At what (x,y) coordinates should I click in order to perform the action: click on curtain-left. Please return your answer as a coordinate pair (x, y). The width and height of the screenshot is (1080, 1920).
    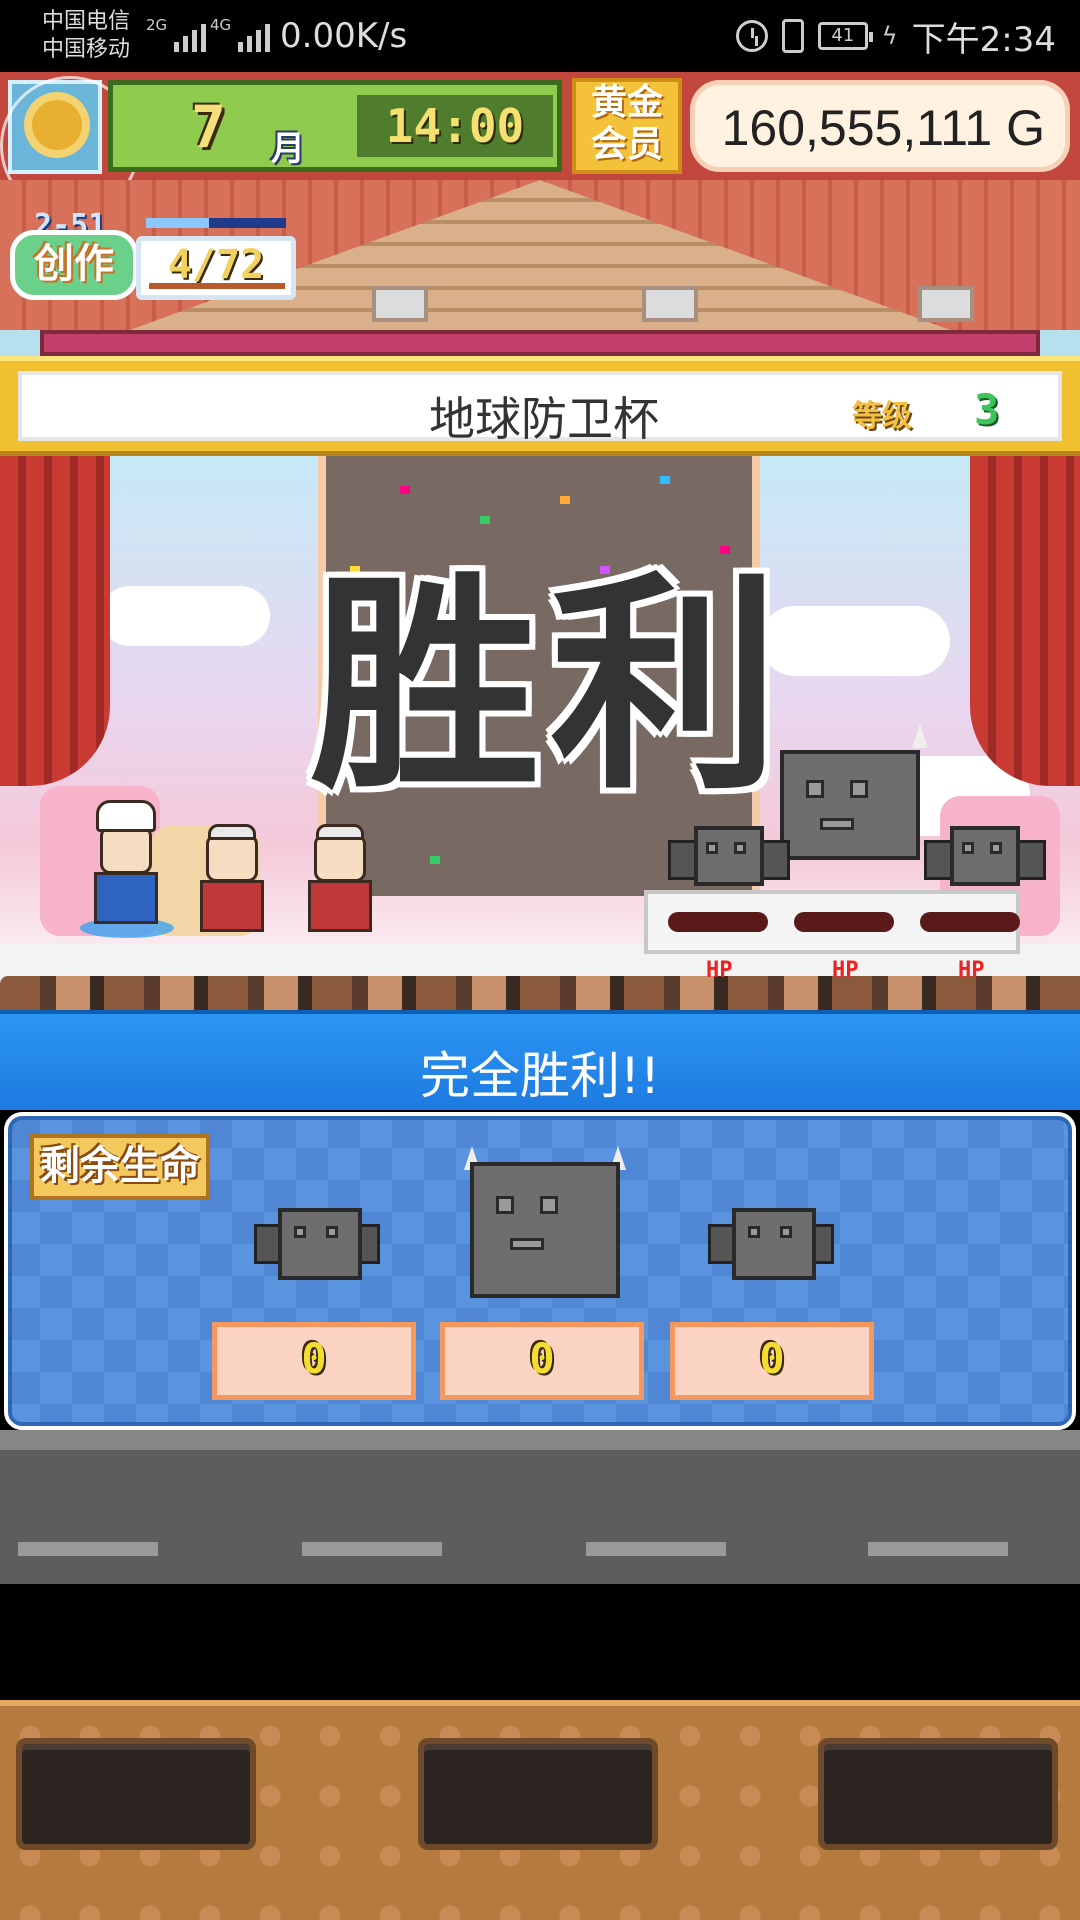
    Looking at the image, I should click on (55, 621).